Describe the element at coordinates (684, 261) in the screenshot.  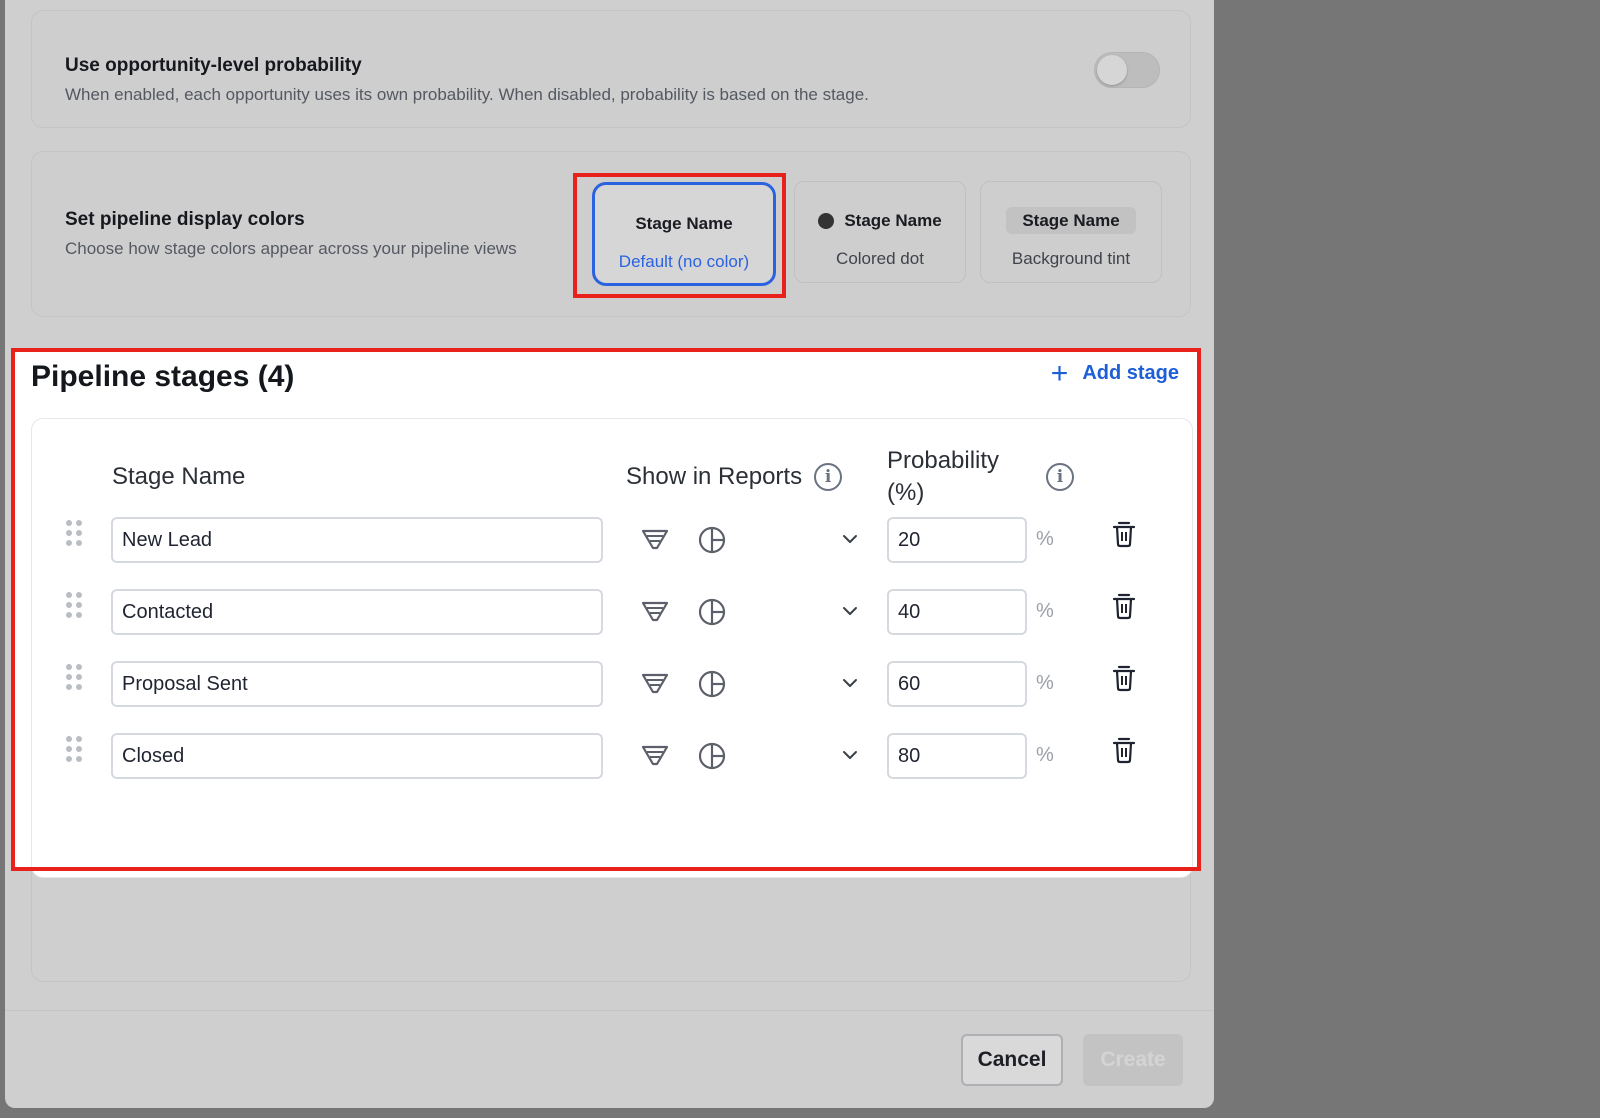
I see `color-option-label: Default (no color)` at that location.